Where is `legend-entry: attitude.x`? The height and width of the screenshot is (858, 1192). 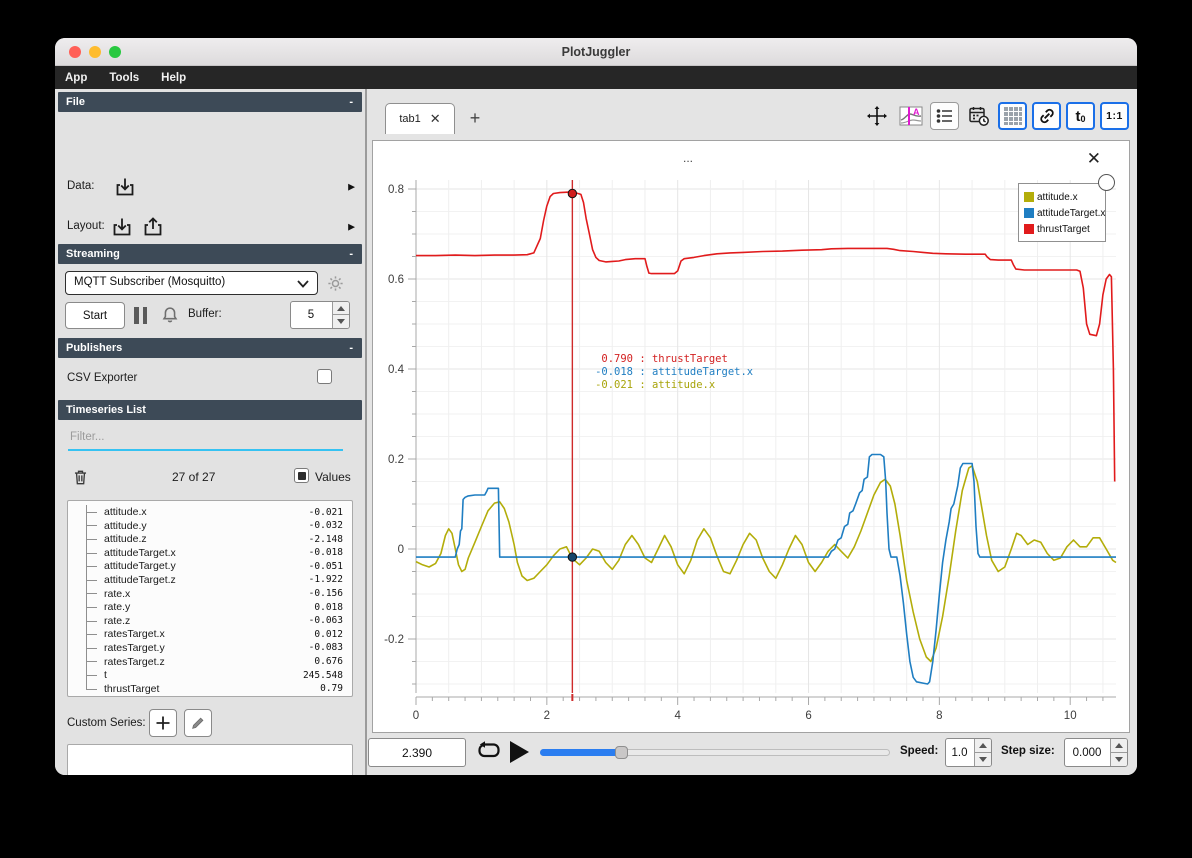
legend-entry: attitude.x is located at coordinates (1061, 197).